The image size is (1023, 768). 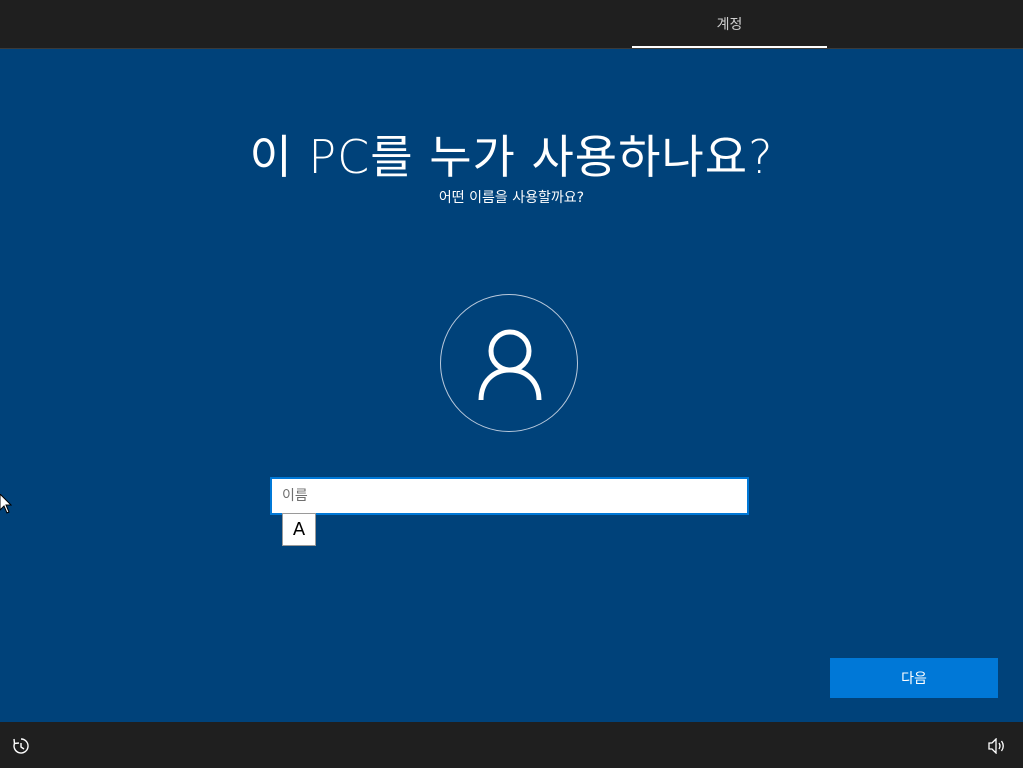 I want to click on top-bar: 계정, so click(x=511, y=24).